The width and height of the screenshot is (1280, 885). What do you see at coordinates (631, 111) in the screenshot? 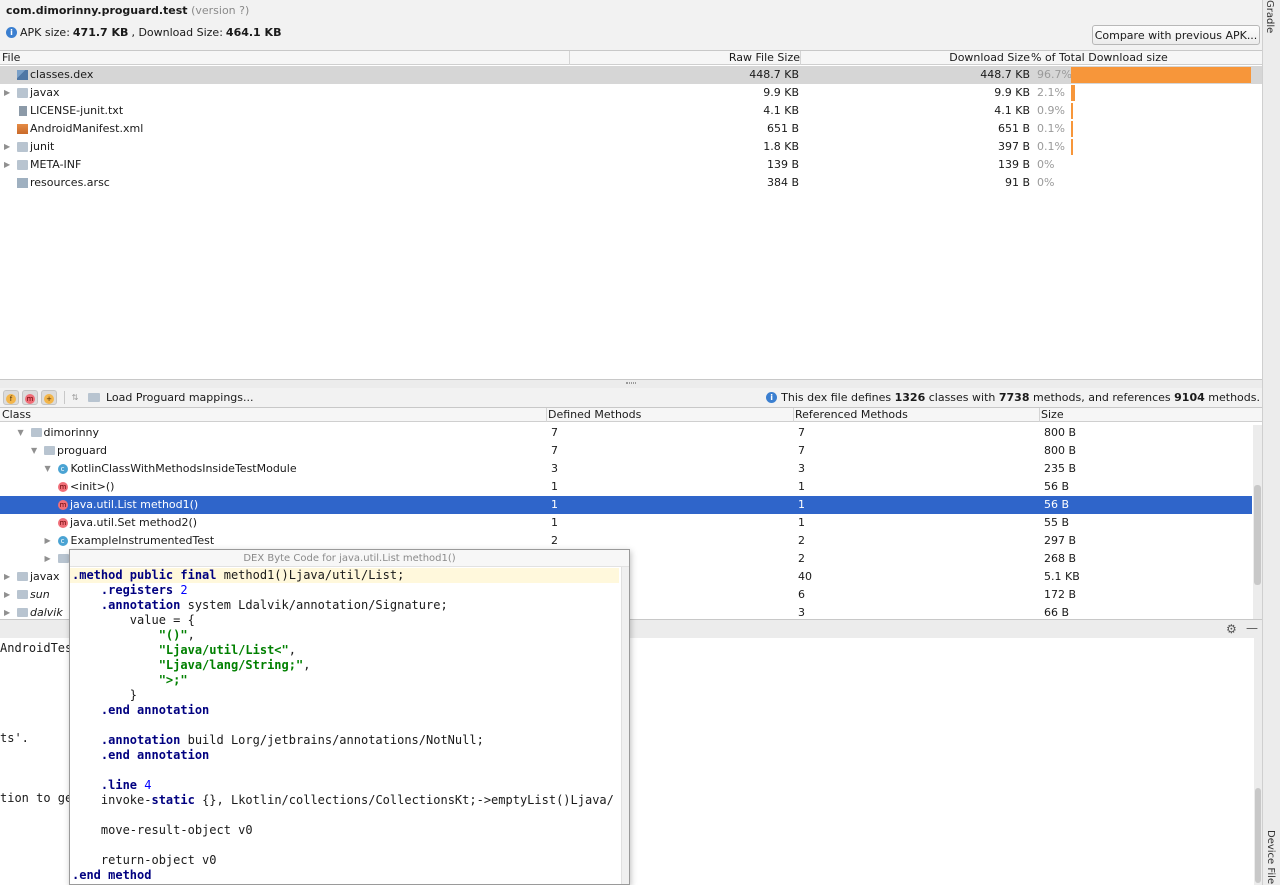
I see `file-row: LICENSE-junit.txt 4.1 KB 4.1 KB 0.9%` at bounding box center [631, 111].